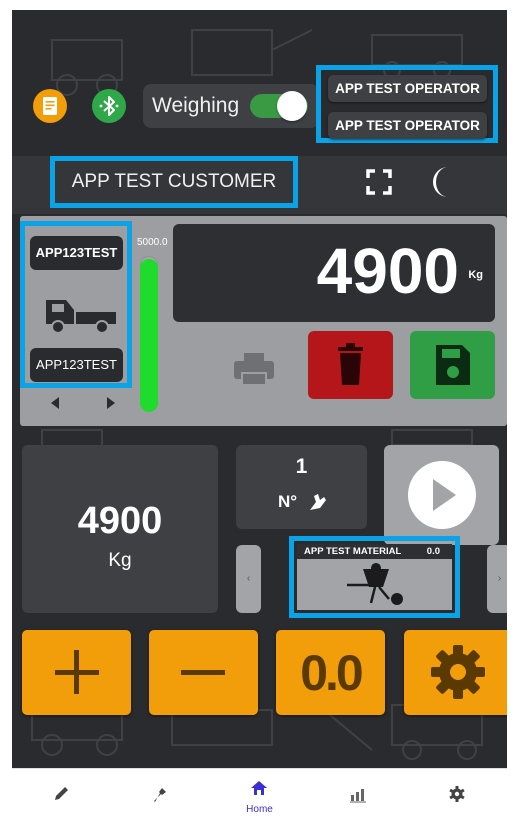 This screenshot has width=517, height=821. I want to click on fullscreen-button, so click(379, 184).